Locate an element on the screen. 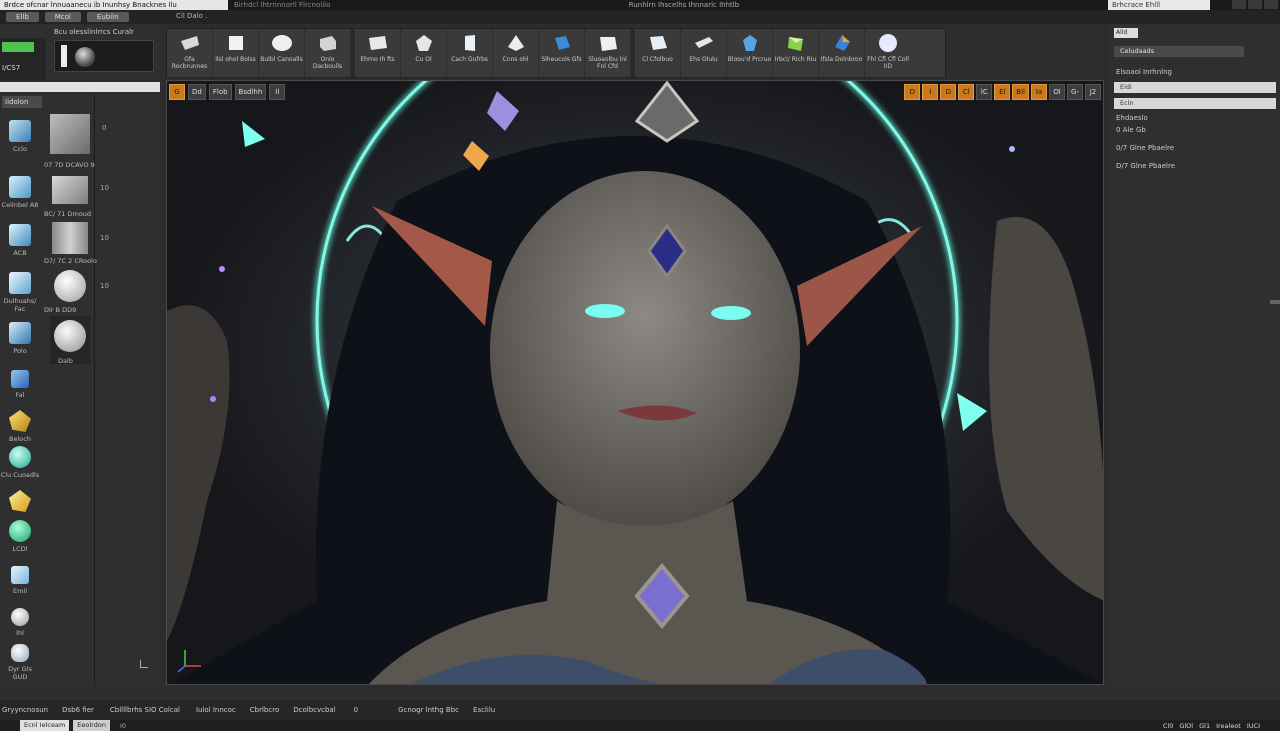 The image size is (1280, 731). property-label: 0 Ale Gb is located at coordinates (1131, 130).